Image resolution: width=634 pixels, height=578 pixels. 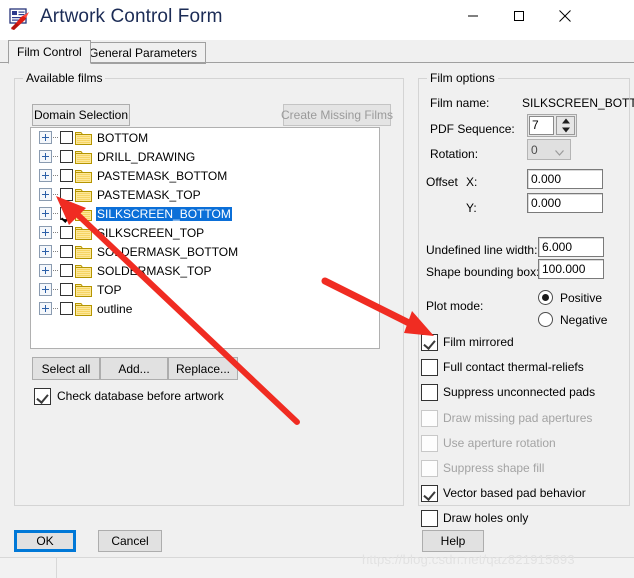 I want to click on watermark-text: https://blog.csdn.net/qaz821915893, so click(x=468, y=559).